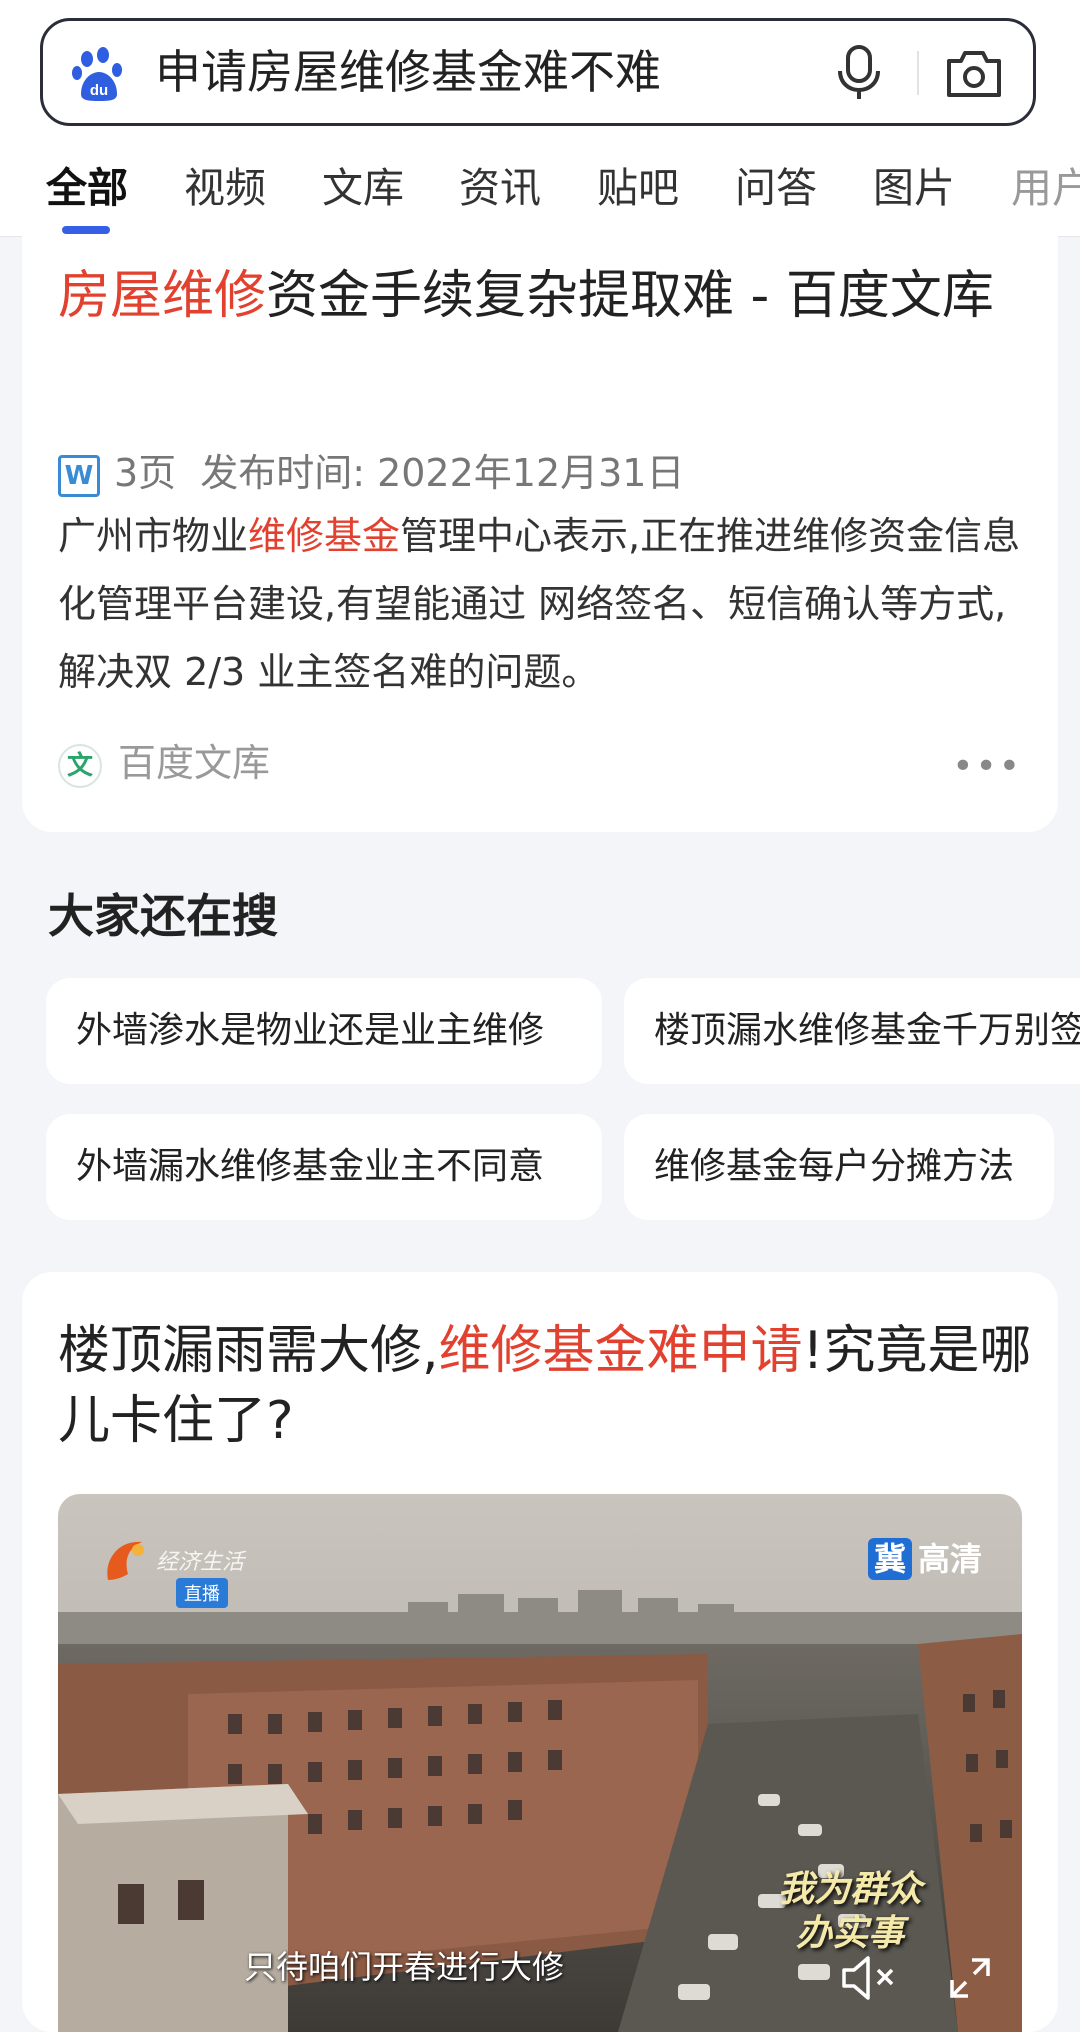  I want to click on result-title: 房屋维修资金手续复杂提取难 - 百度文库, so click(543, 296).